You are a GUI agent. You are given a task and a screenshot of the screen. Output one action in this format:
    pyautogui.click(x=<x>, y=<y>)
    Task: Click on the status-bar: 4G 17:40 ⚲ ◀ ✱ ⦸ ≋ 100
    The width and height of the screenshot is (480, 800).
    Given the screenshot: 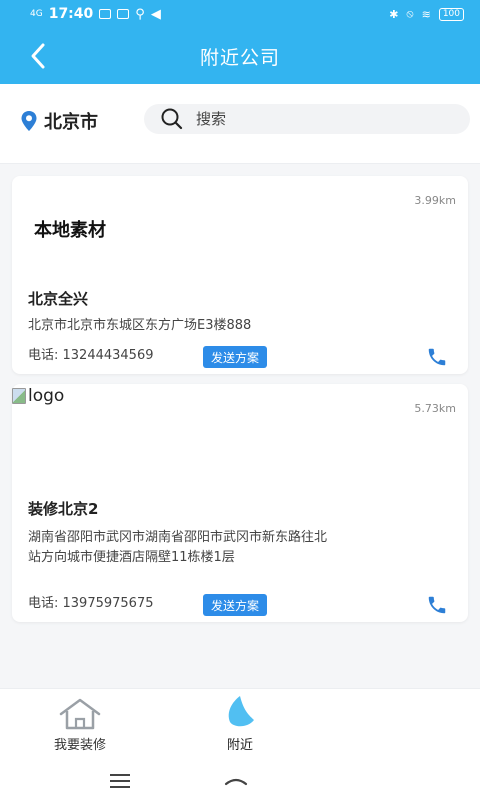 What is the action you would take?
    pyautogui.click(x=240, y=14)
    